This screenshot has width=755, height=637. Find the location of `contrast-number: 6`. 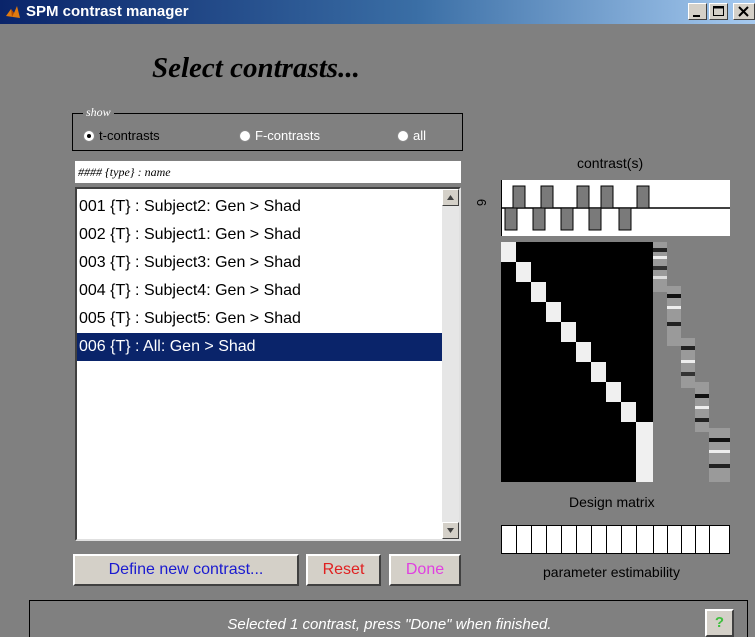

contrast-number: 6 is located at coordinates (482, 202).